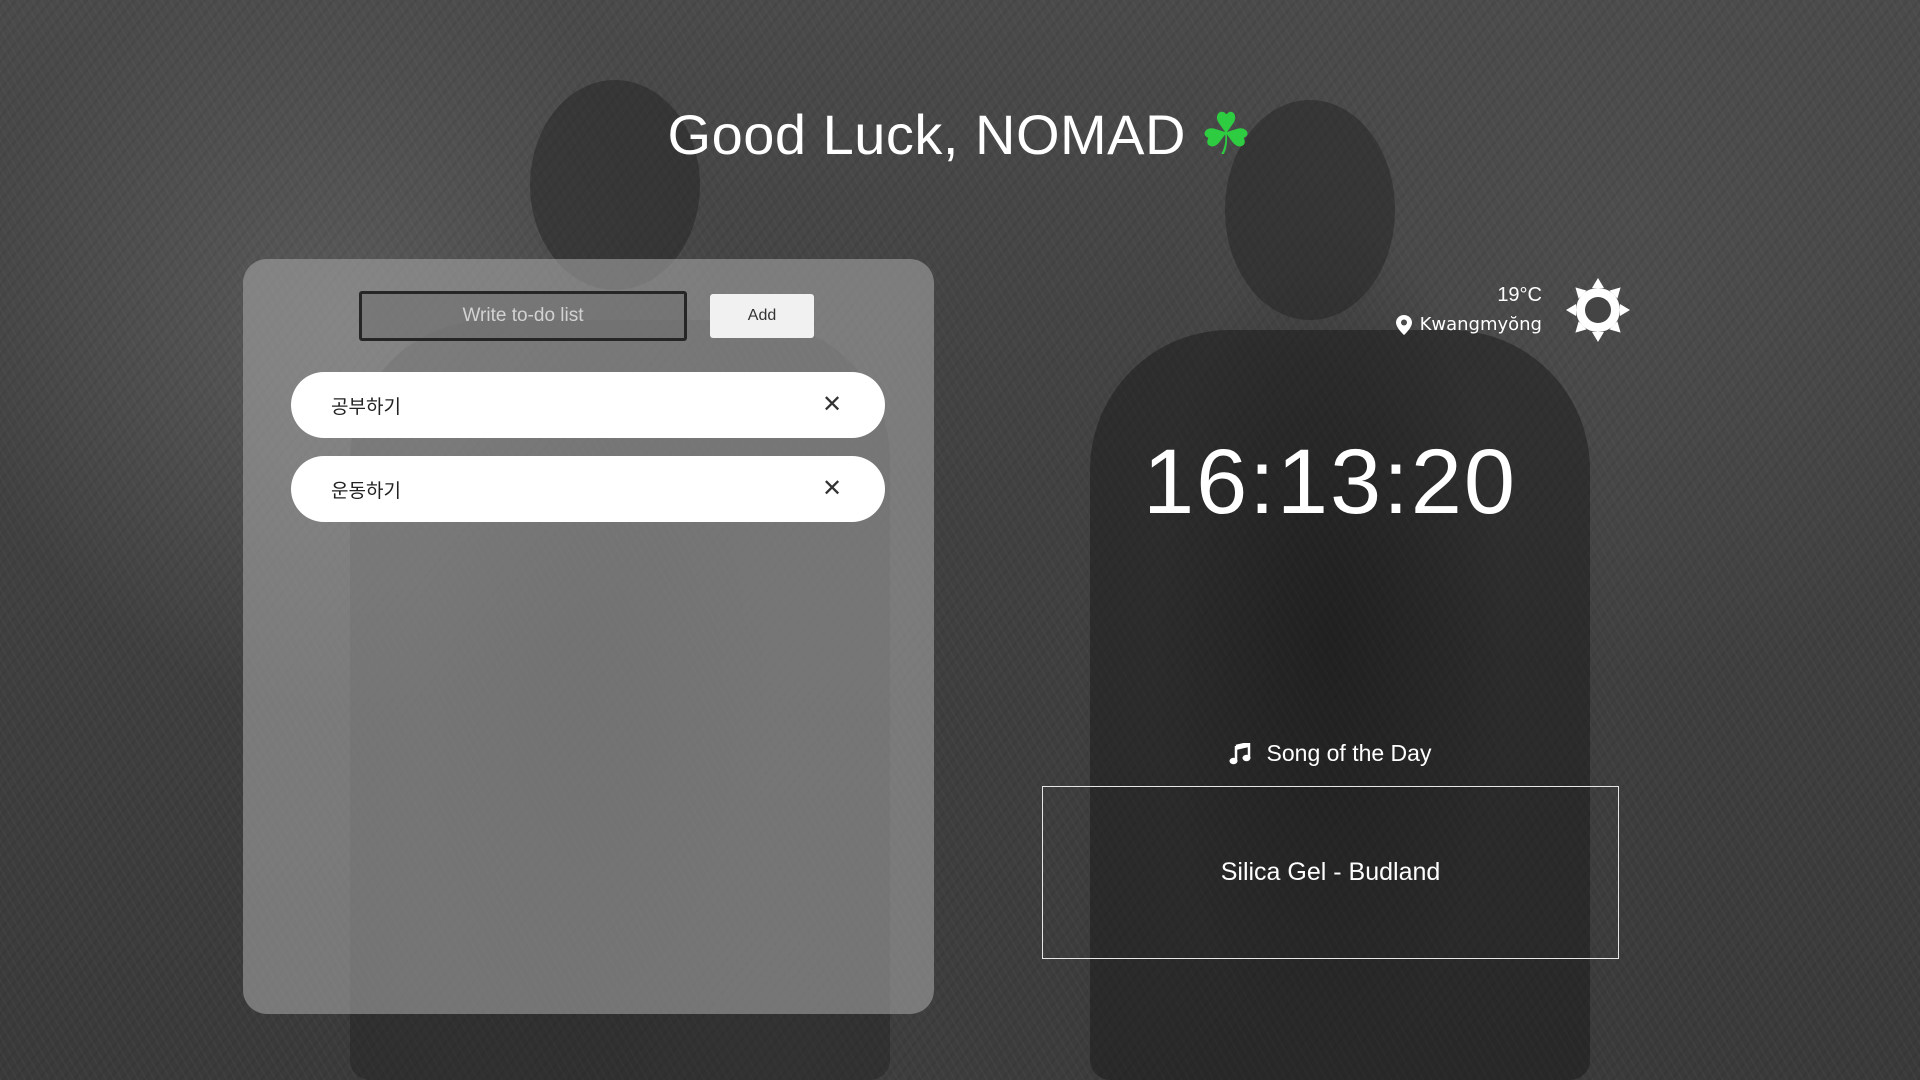 This screenshot has width=1920, height=1080. I want to click on song-title: Silica Gel - Budland, so click(1330, 872).